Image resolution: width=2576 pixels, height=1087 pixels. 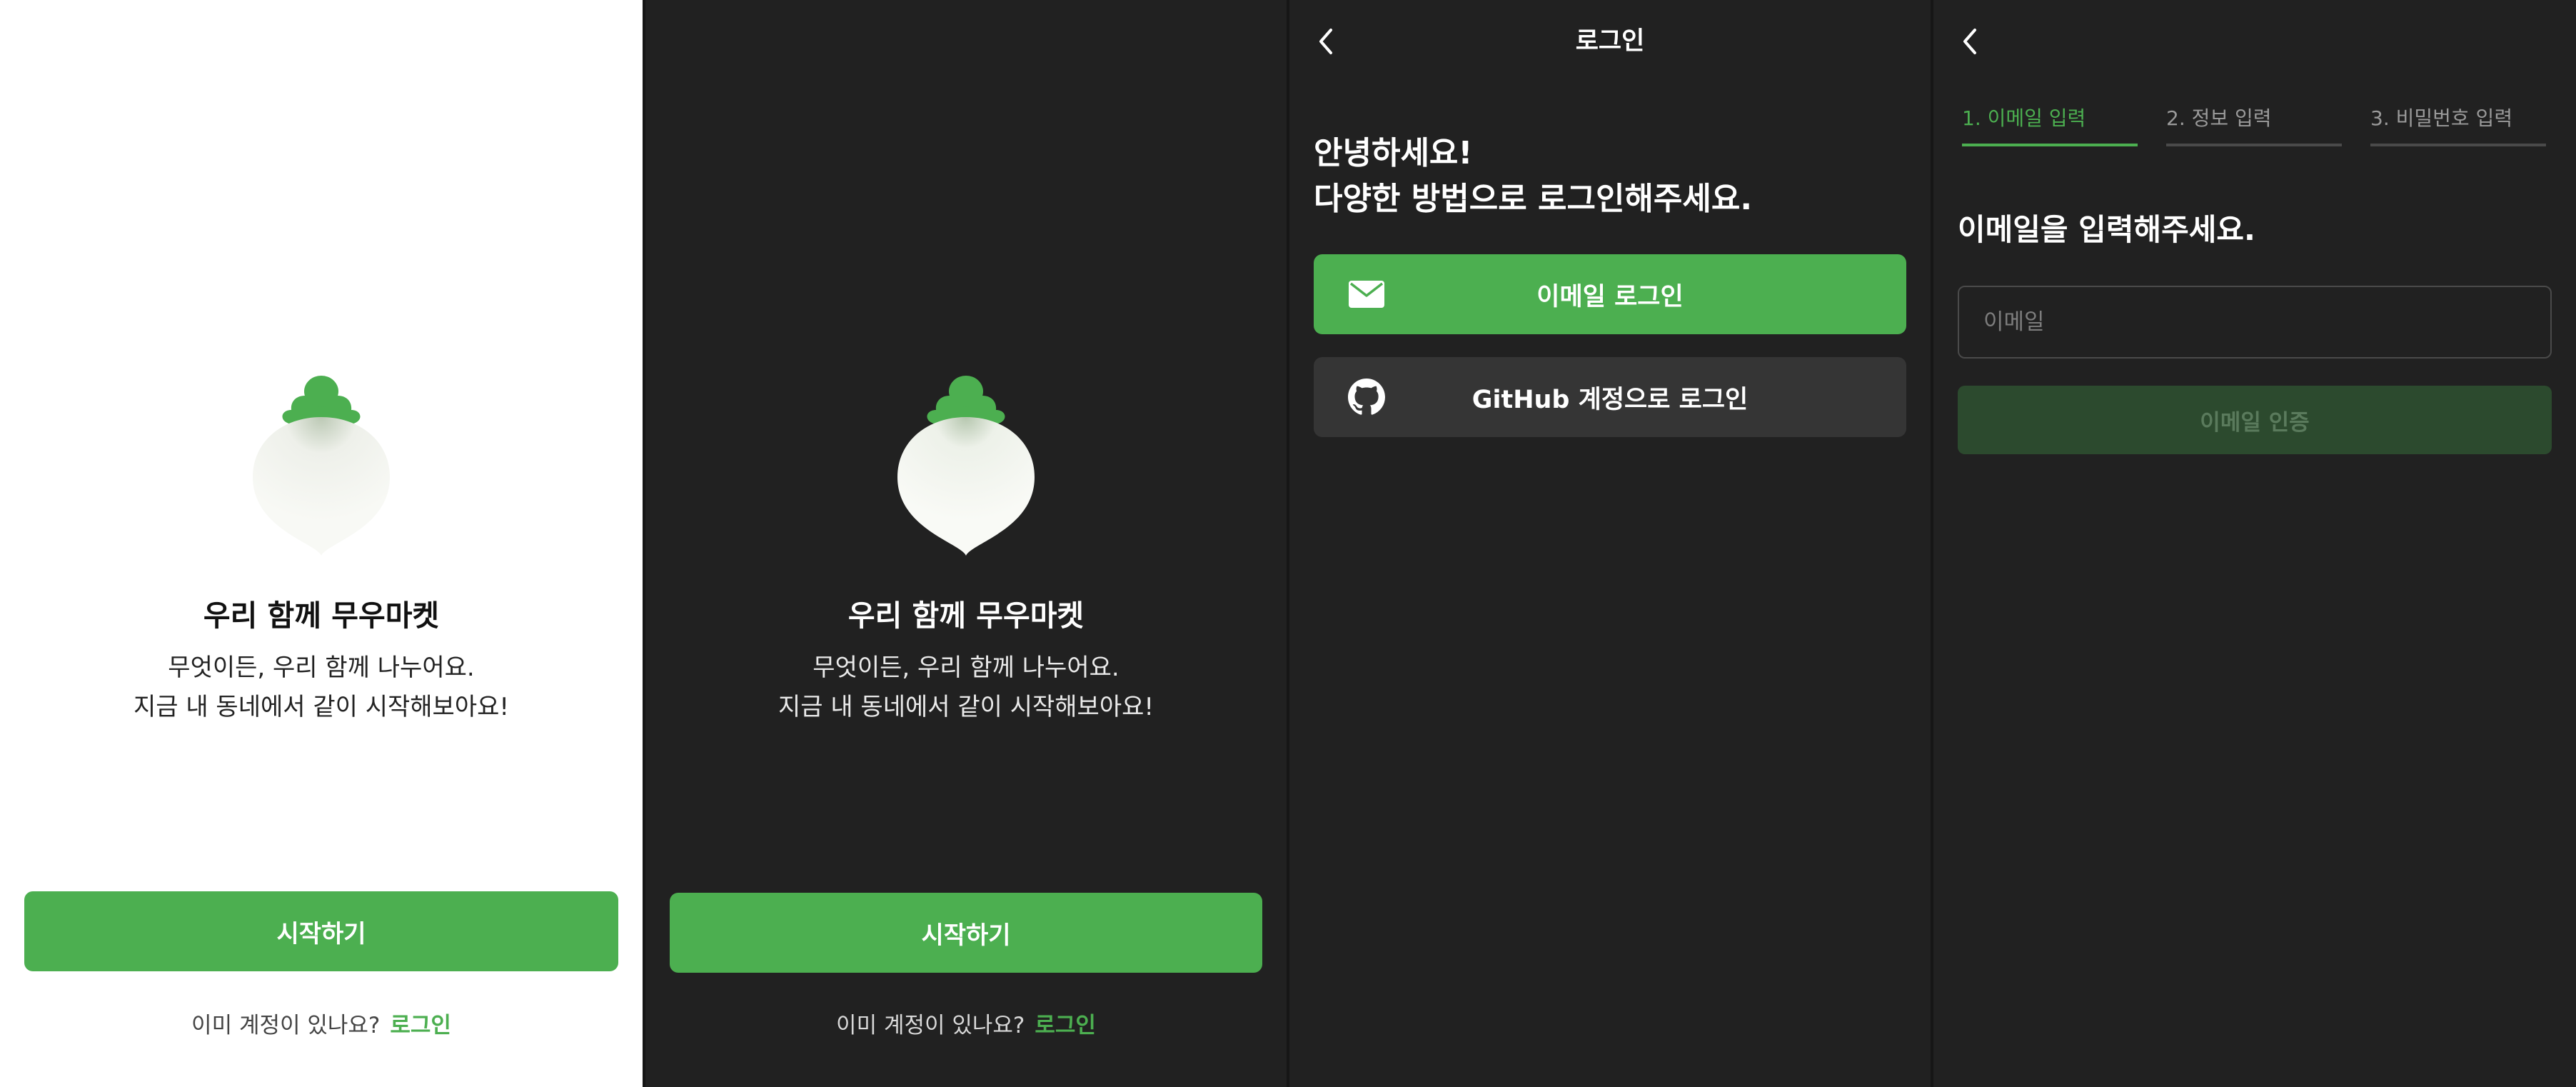 I want to click on email-login-button: 이메일 로그인, so click(x=1610, y=294).